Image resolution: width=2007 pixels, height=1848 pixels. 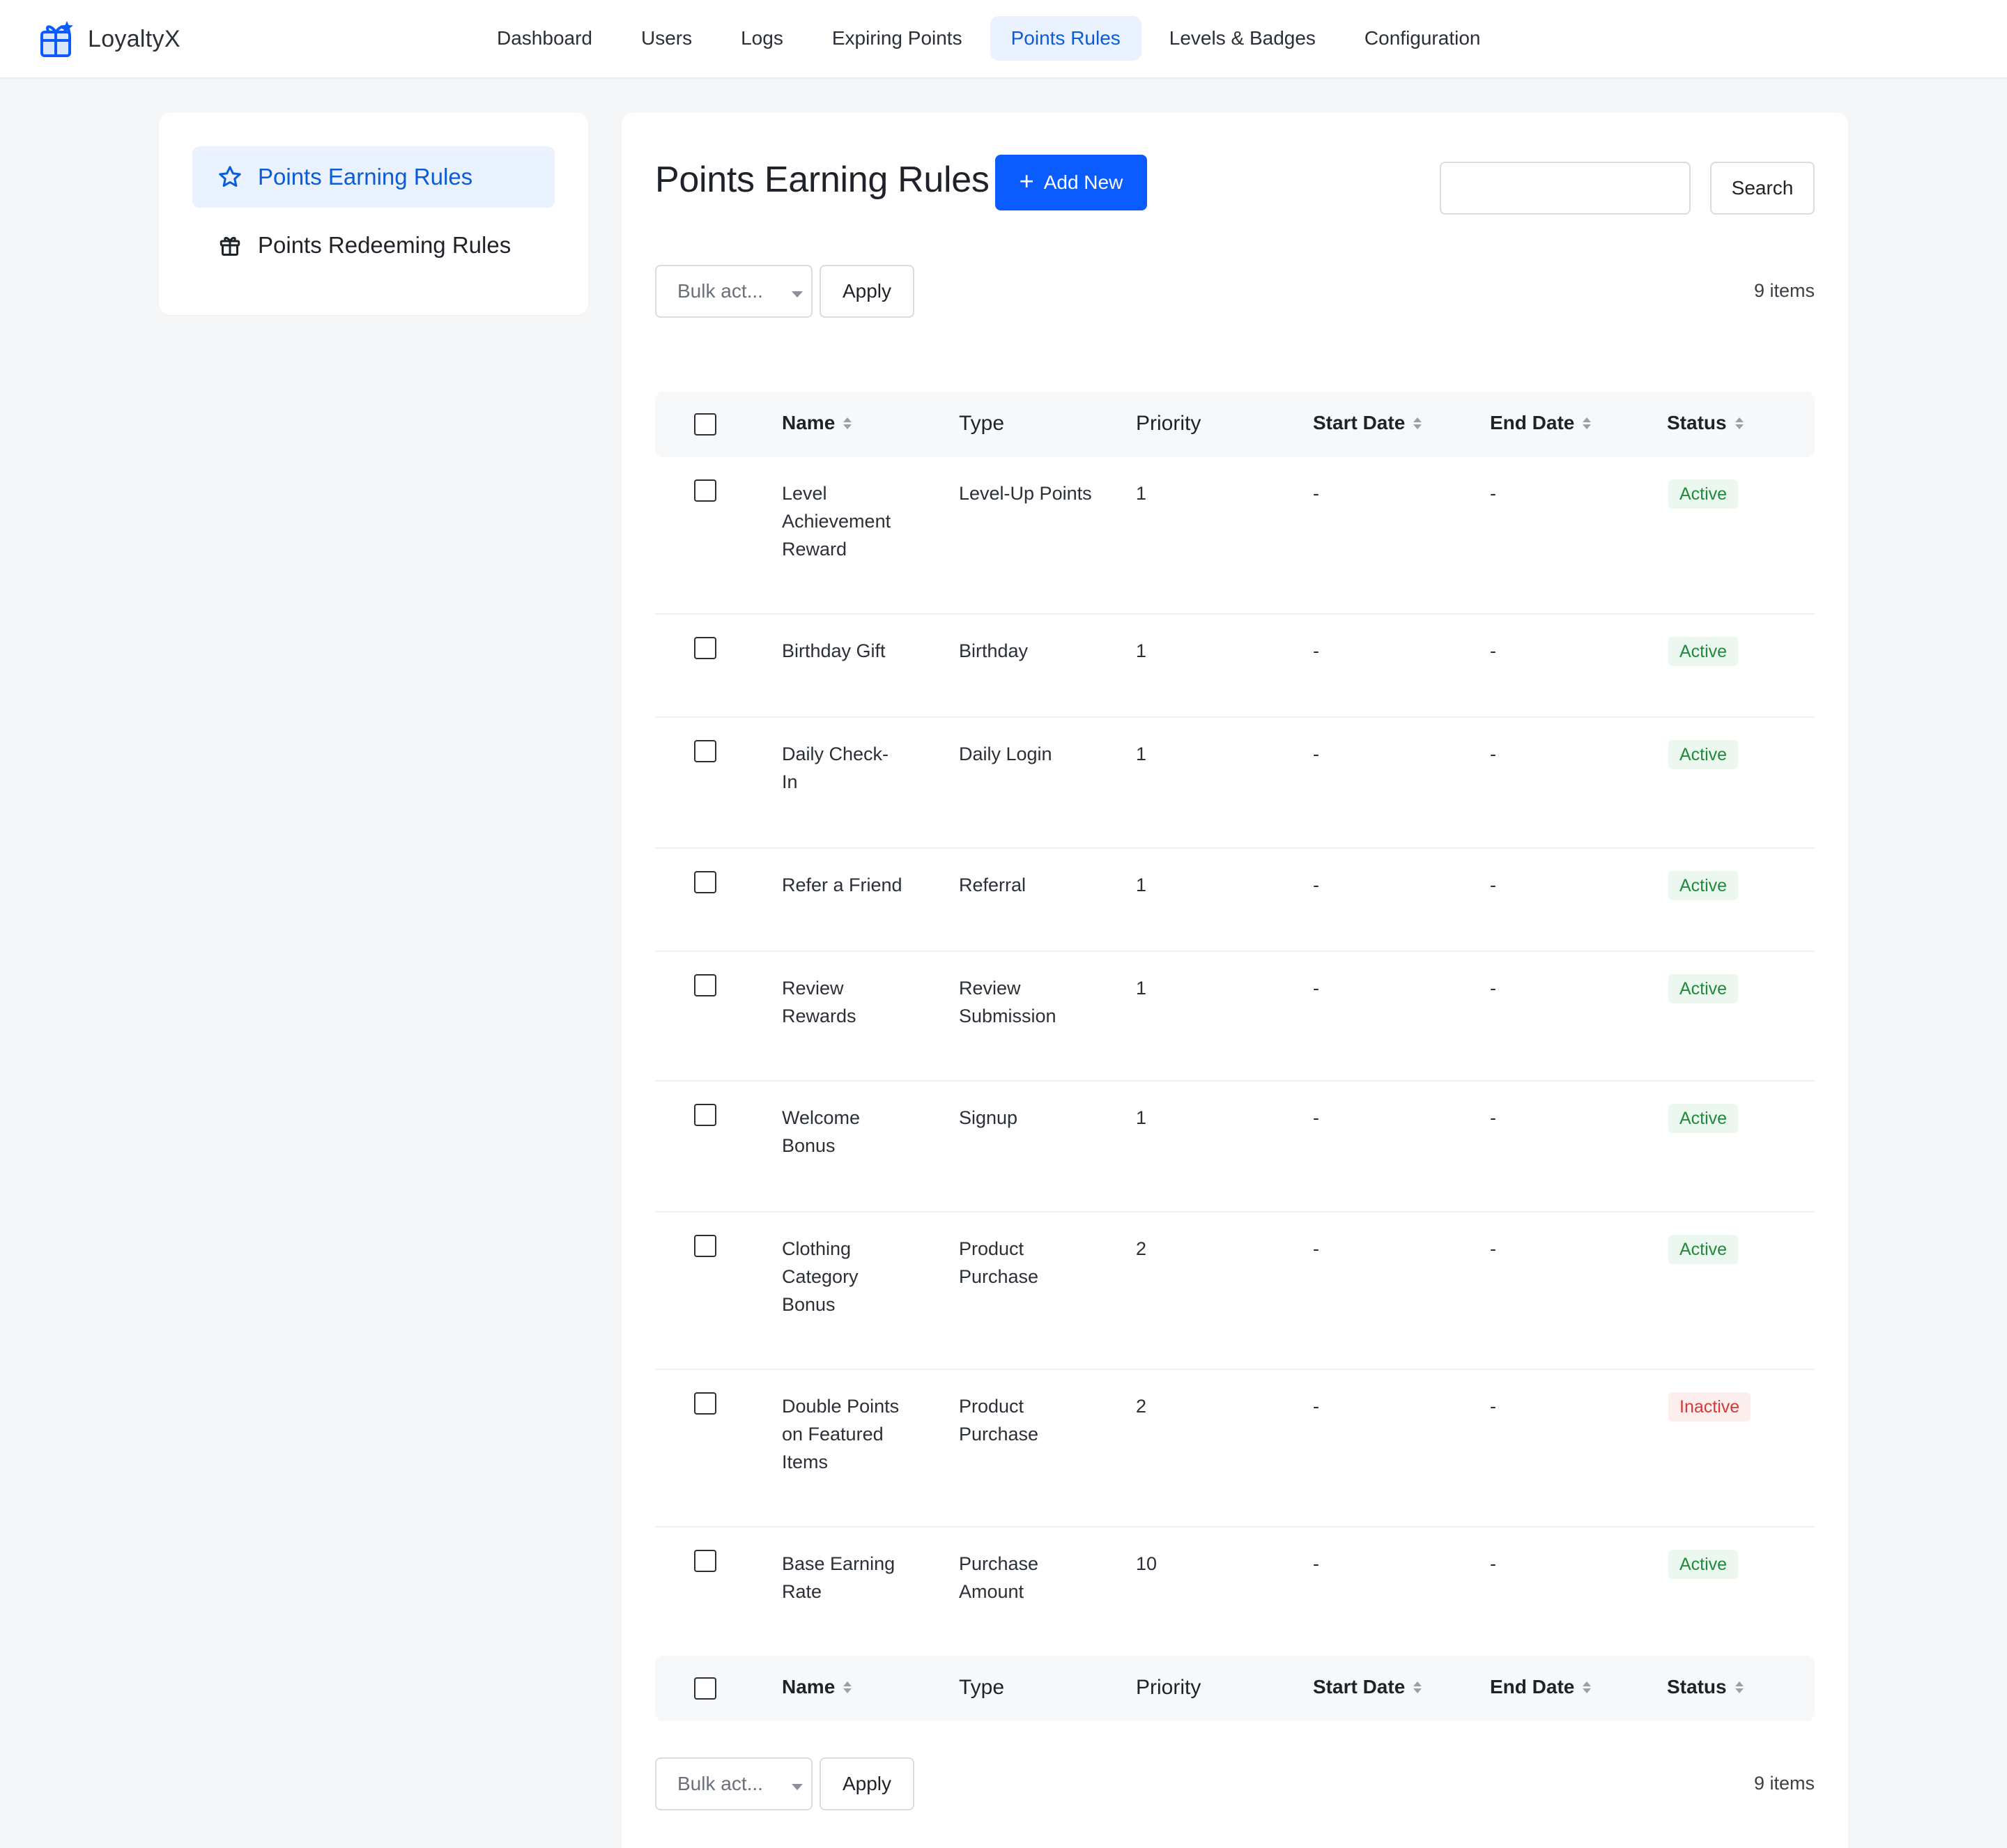 I want to click on search-button: Search, so click(x=1762, y=188).